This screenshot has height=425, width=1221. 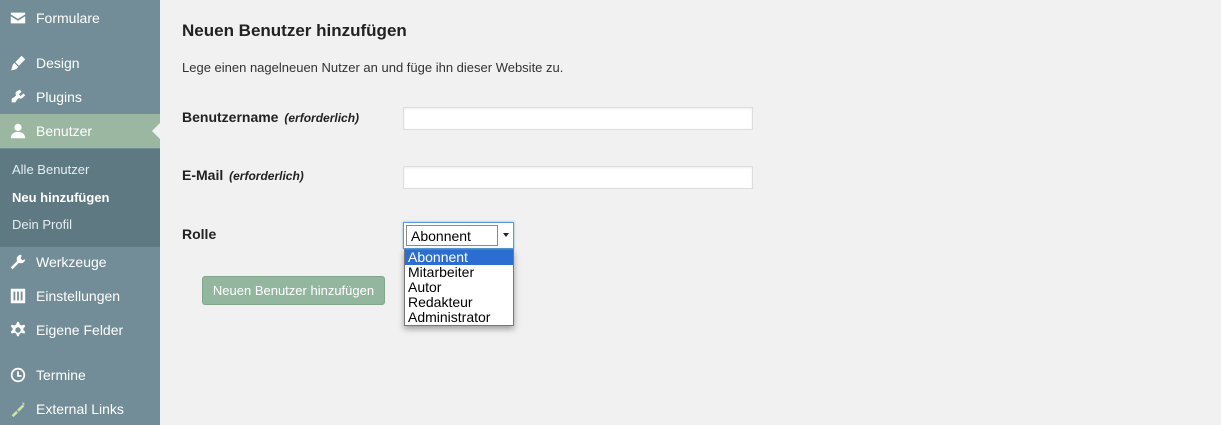 I want to click on email-label: E-Mail (erforderlich), so click(x=243, y=175).